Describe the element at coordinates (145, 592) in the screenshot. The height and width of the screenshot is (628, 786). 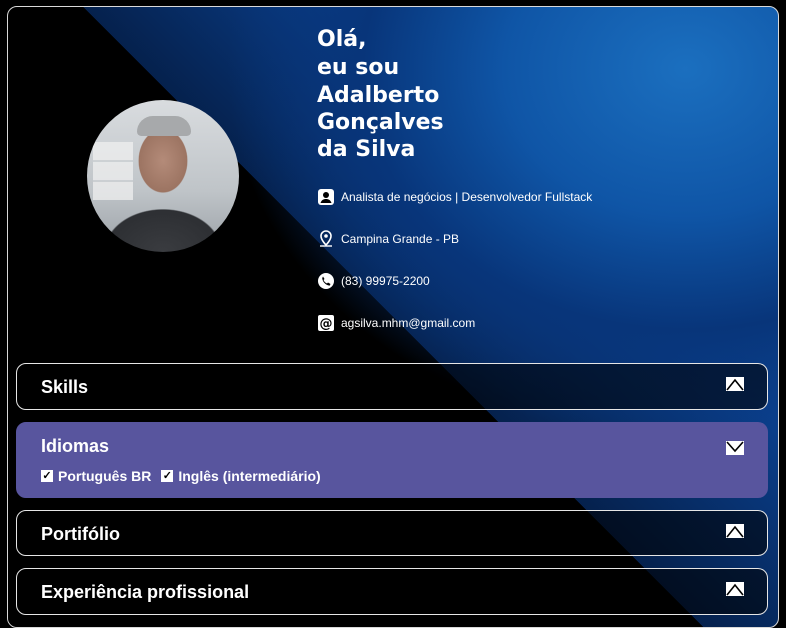
I see `experience-title: Experiência profissional` at that location.